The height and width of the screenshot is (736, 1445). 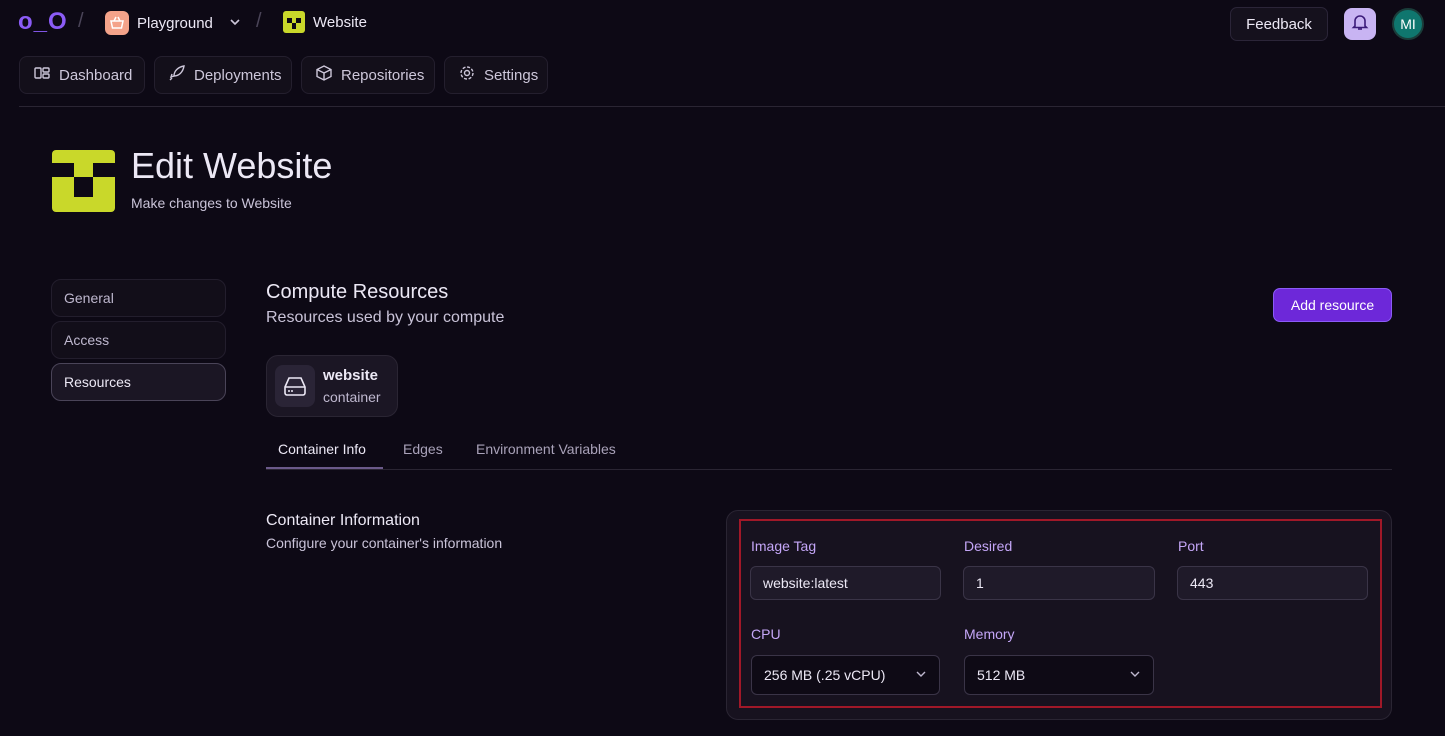 I want to click on section-title: Compute Resources, so click(x=357, y=292).